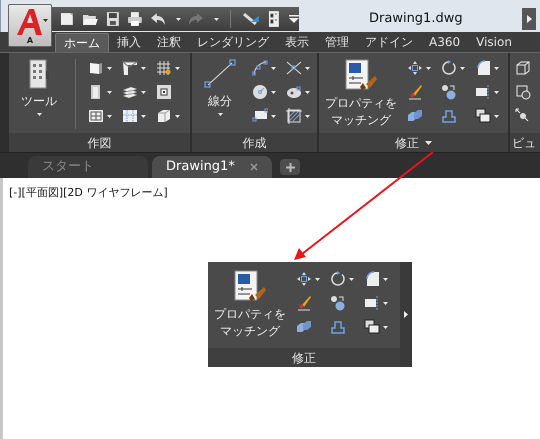  I want to click on ribbon-tab: アドイン, so click(389, 42).